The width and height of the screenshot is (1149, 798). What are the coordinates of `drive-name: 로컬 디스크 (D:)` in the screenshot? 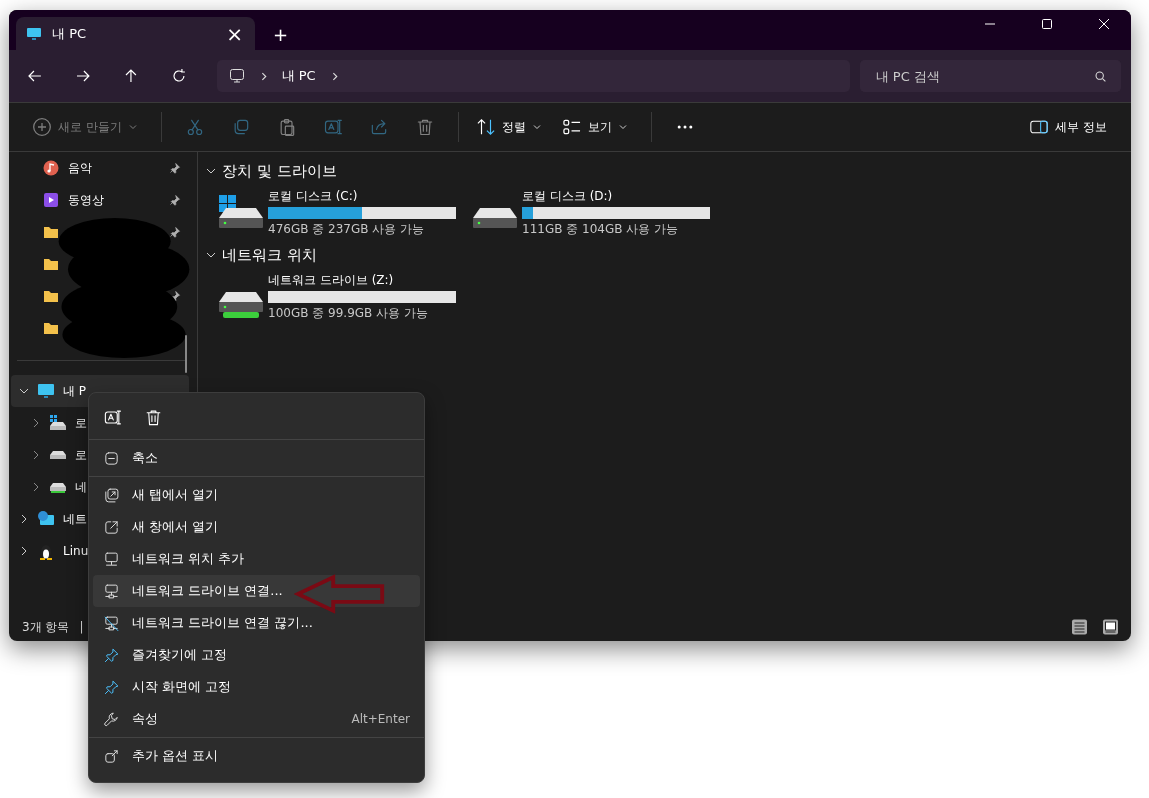 It's located at (568, 196).